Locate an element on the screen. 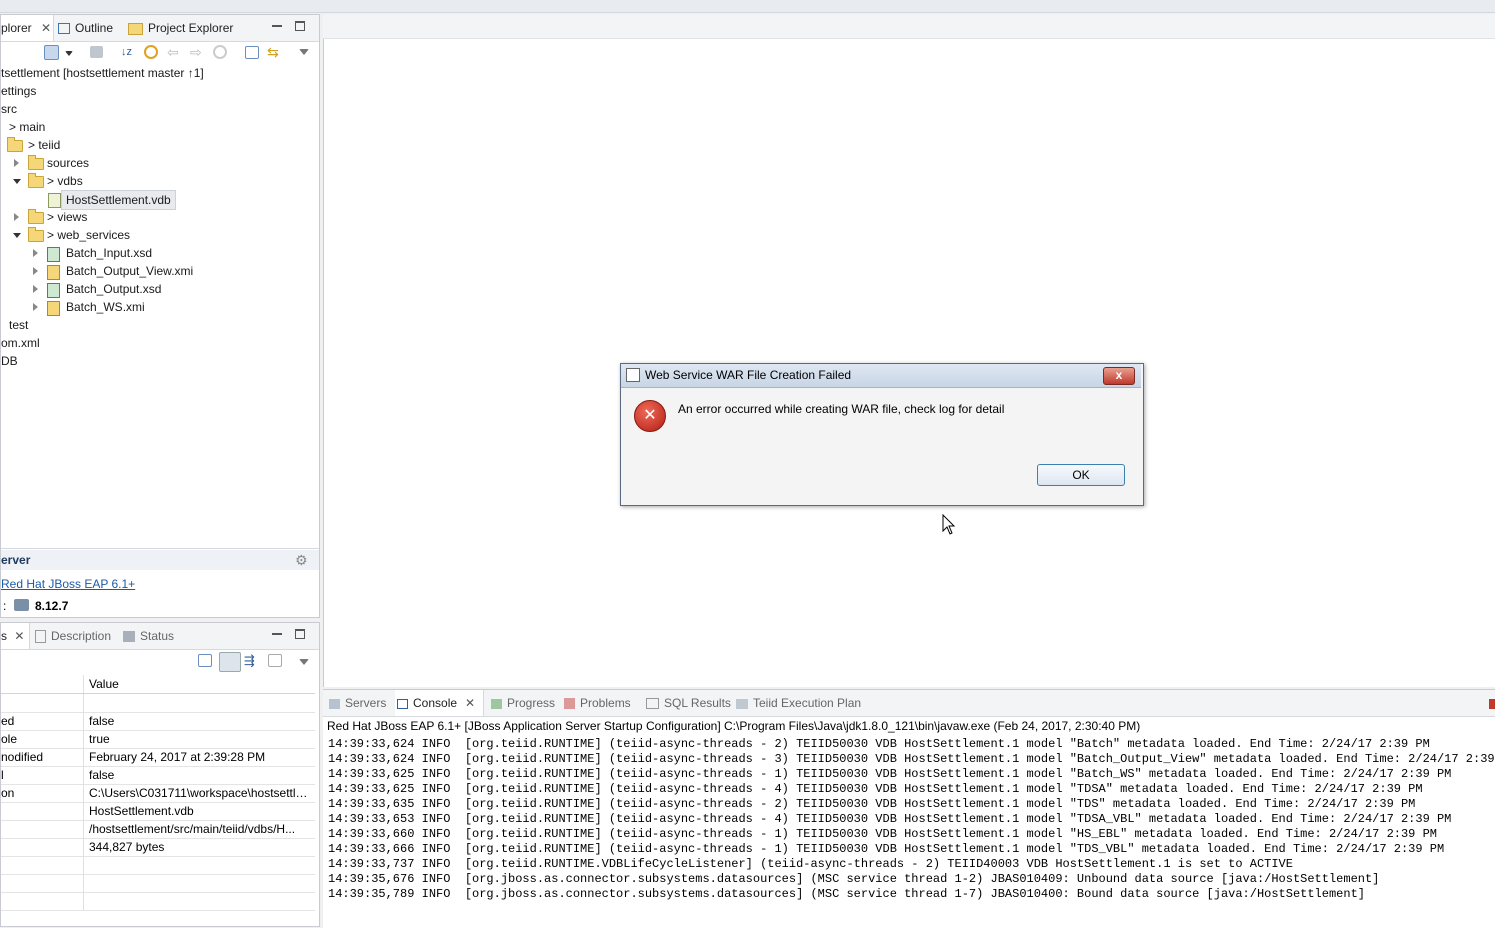 This screenshot has width=1495, height=928. restore-default-icon is located at coordinates (275, 660).